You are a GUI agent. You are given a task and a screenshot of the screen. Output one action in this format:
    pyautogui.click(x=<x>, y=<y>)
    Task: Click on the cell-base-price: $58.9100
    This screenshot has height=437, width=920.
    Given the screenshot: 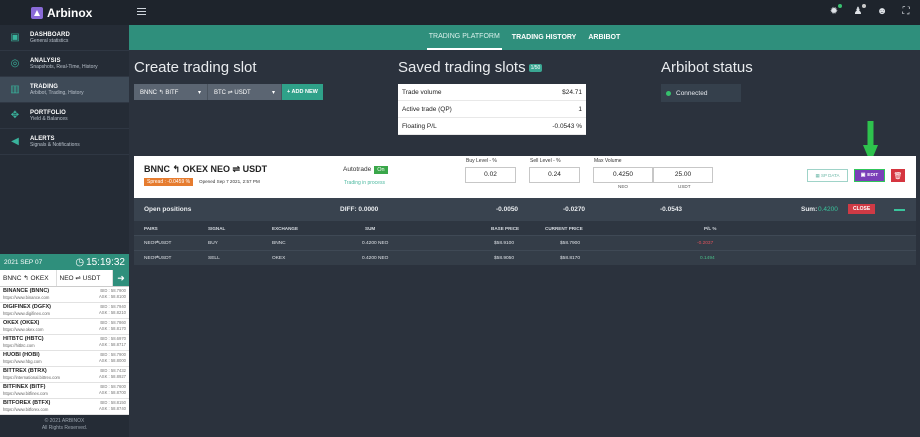 What is the action you would take?
    pyautogui.click(x=504, y=243)
    